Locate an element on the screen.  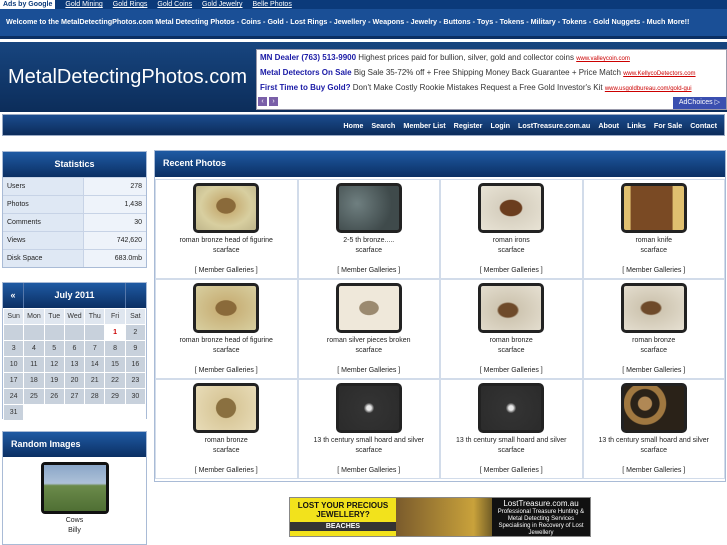
nav-links: Links is located at coordinates (636, 125).